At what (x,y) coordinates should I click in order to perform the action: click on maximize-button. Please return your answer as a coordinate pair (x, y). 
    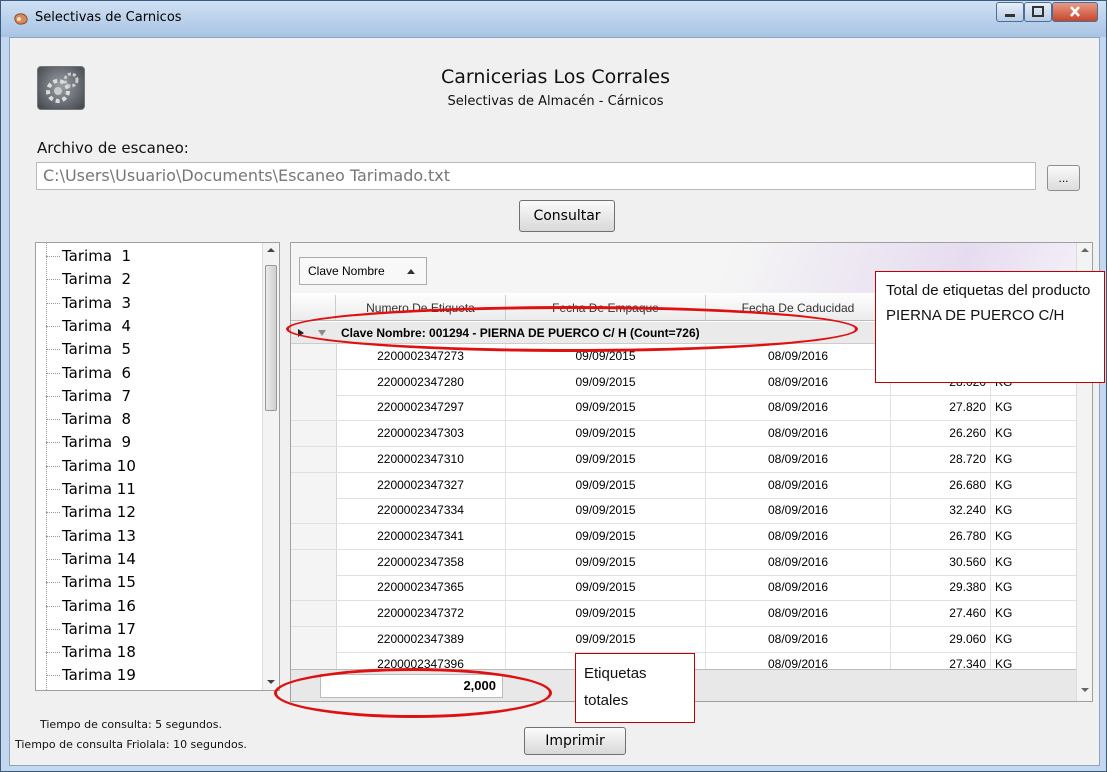
    Looking at the image, I should click on (1038, 12).